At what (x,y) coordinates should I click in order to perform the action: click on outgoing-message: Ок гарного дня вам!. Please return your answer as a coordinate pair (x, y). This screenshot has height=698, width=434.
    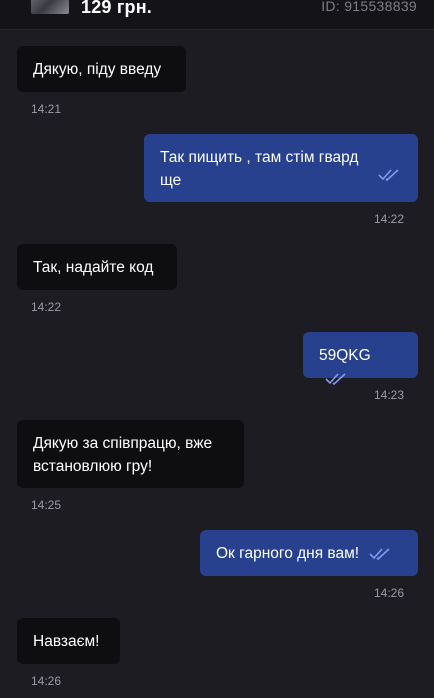
    Looking at the image, I should click on (309, 553).